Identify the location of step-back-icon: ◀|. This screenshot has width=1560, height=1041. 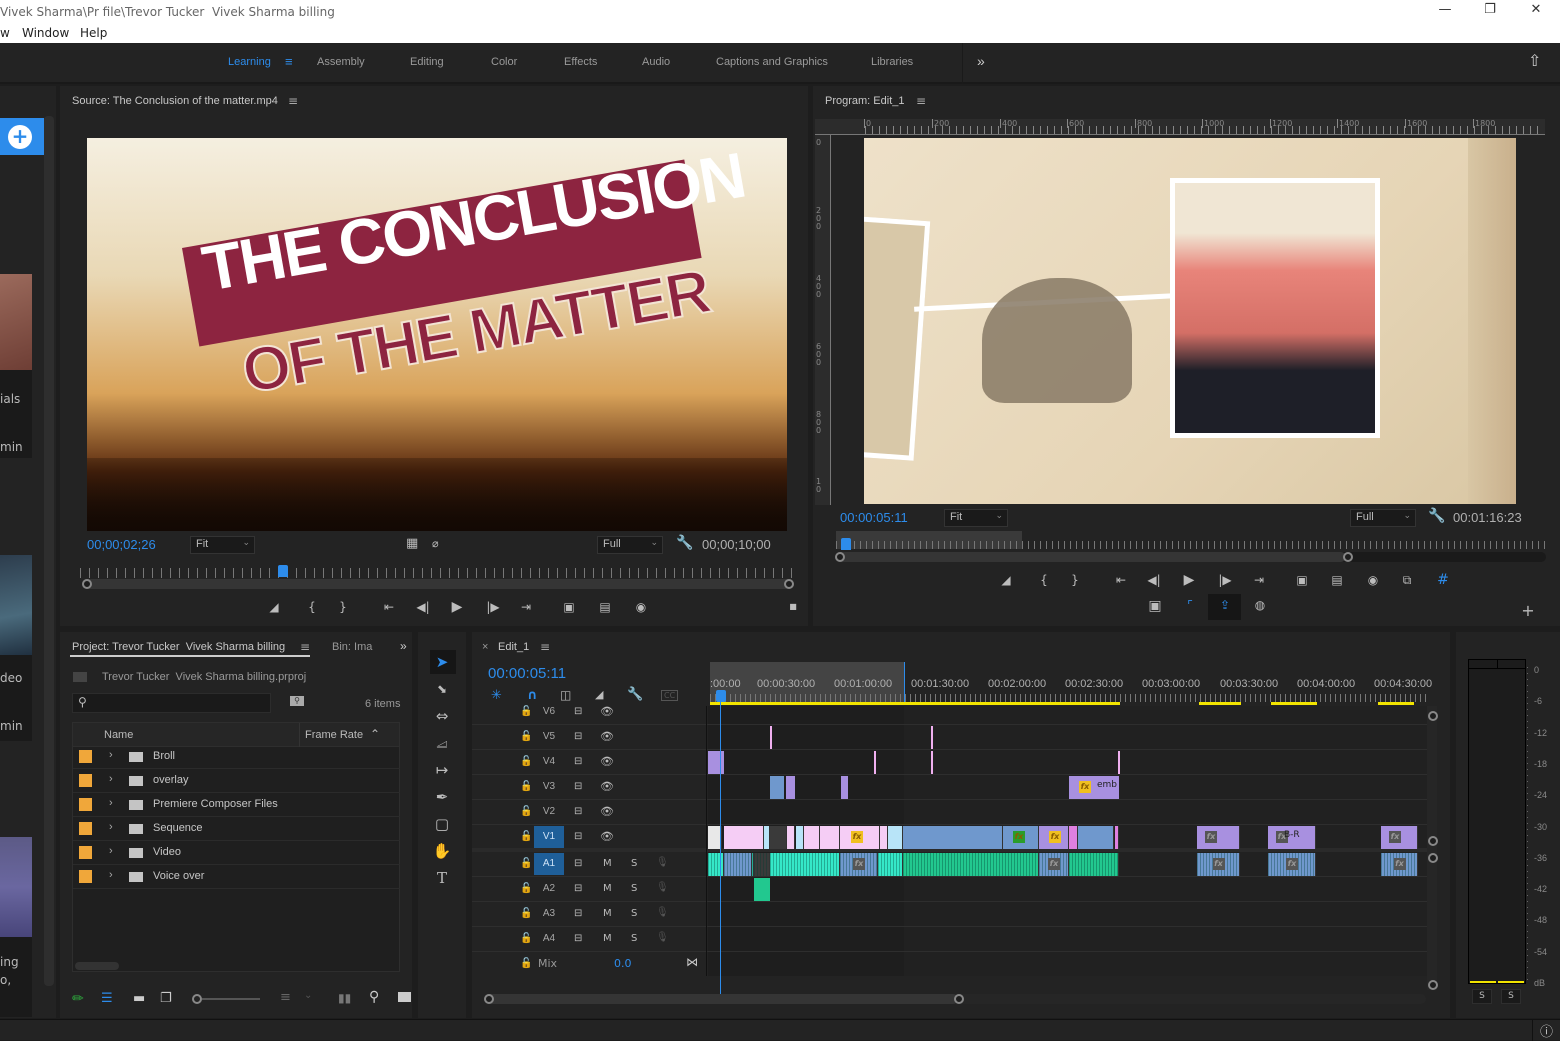
(423, 607).